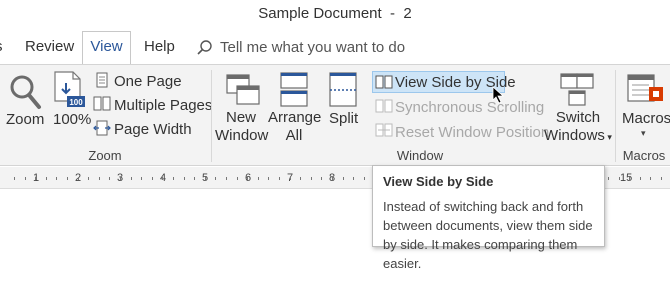 This screenshot has width=670, height=289. Describe the element at coordinates (159, 46) in the screenshot. I see `tab-help: Help` at that location.